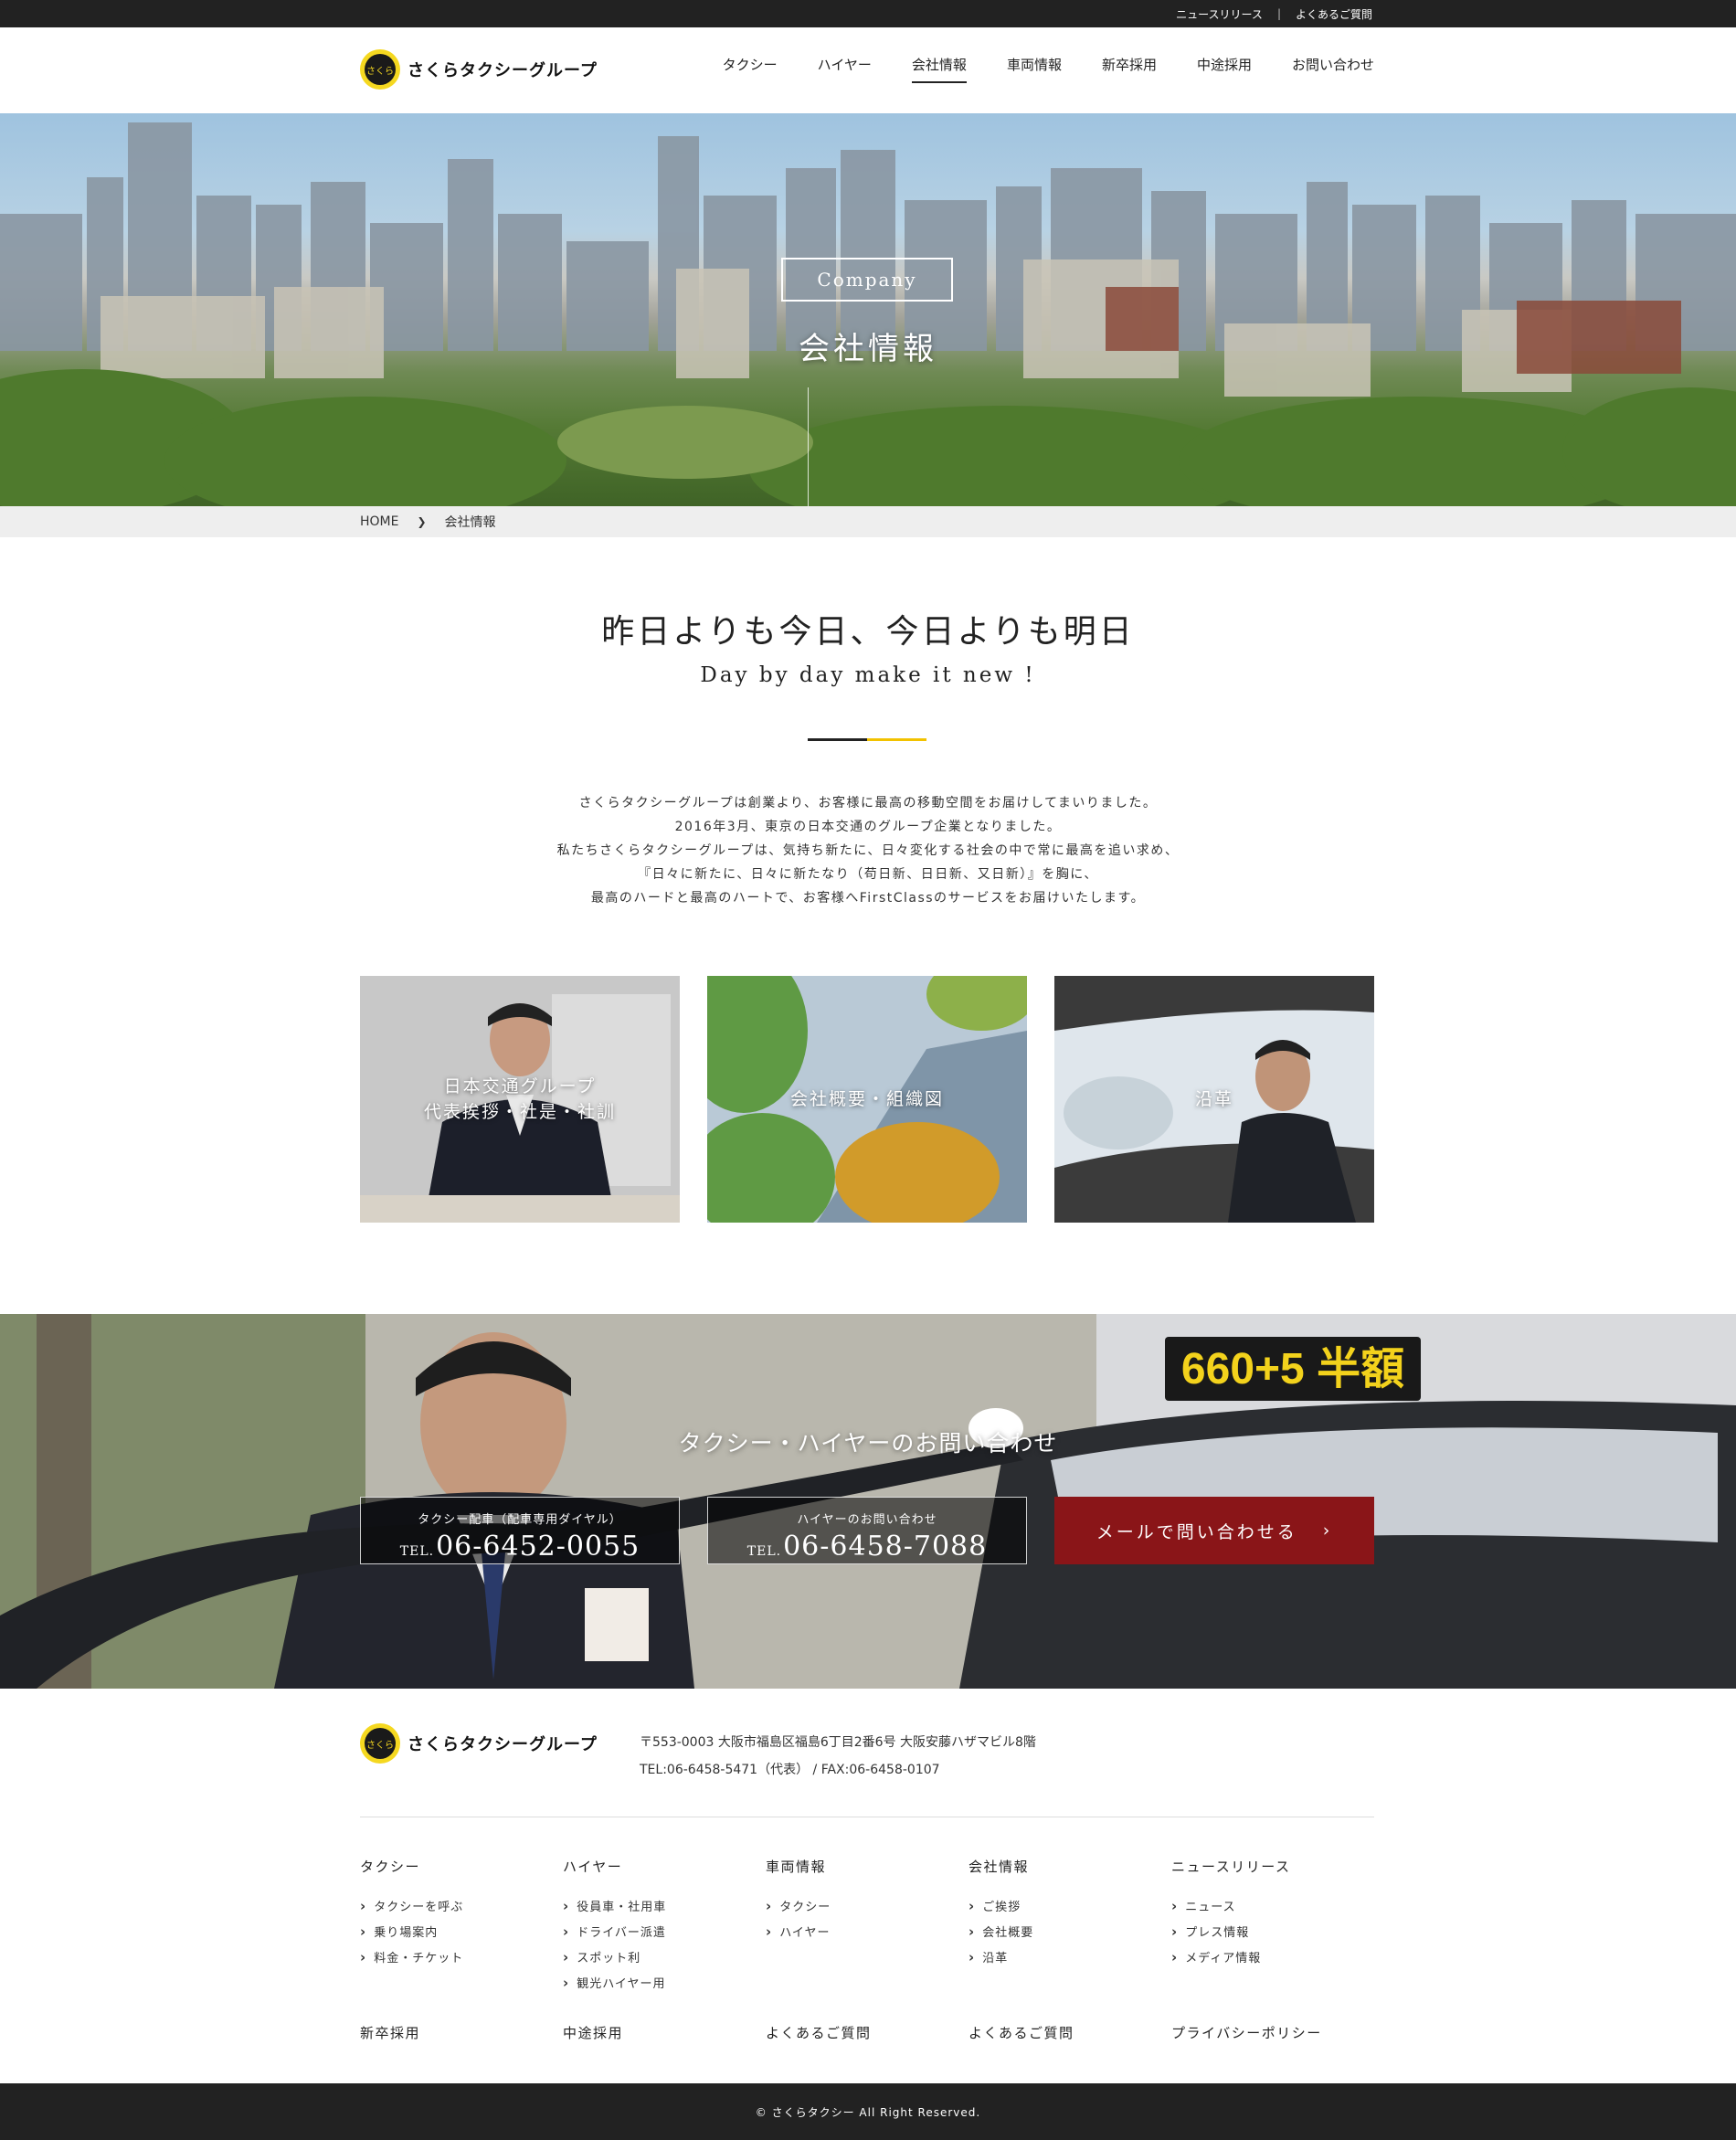  I want to click on card-greeting-label: 日本交通グループ 代表挨拶・社是・社訓, so click(519, 1099).